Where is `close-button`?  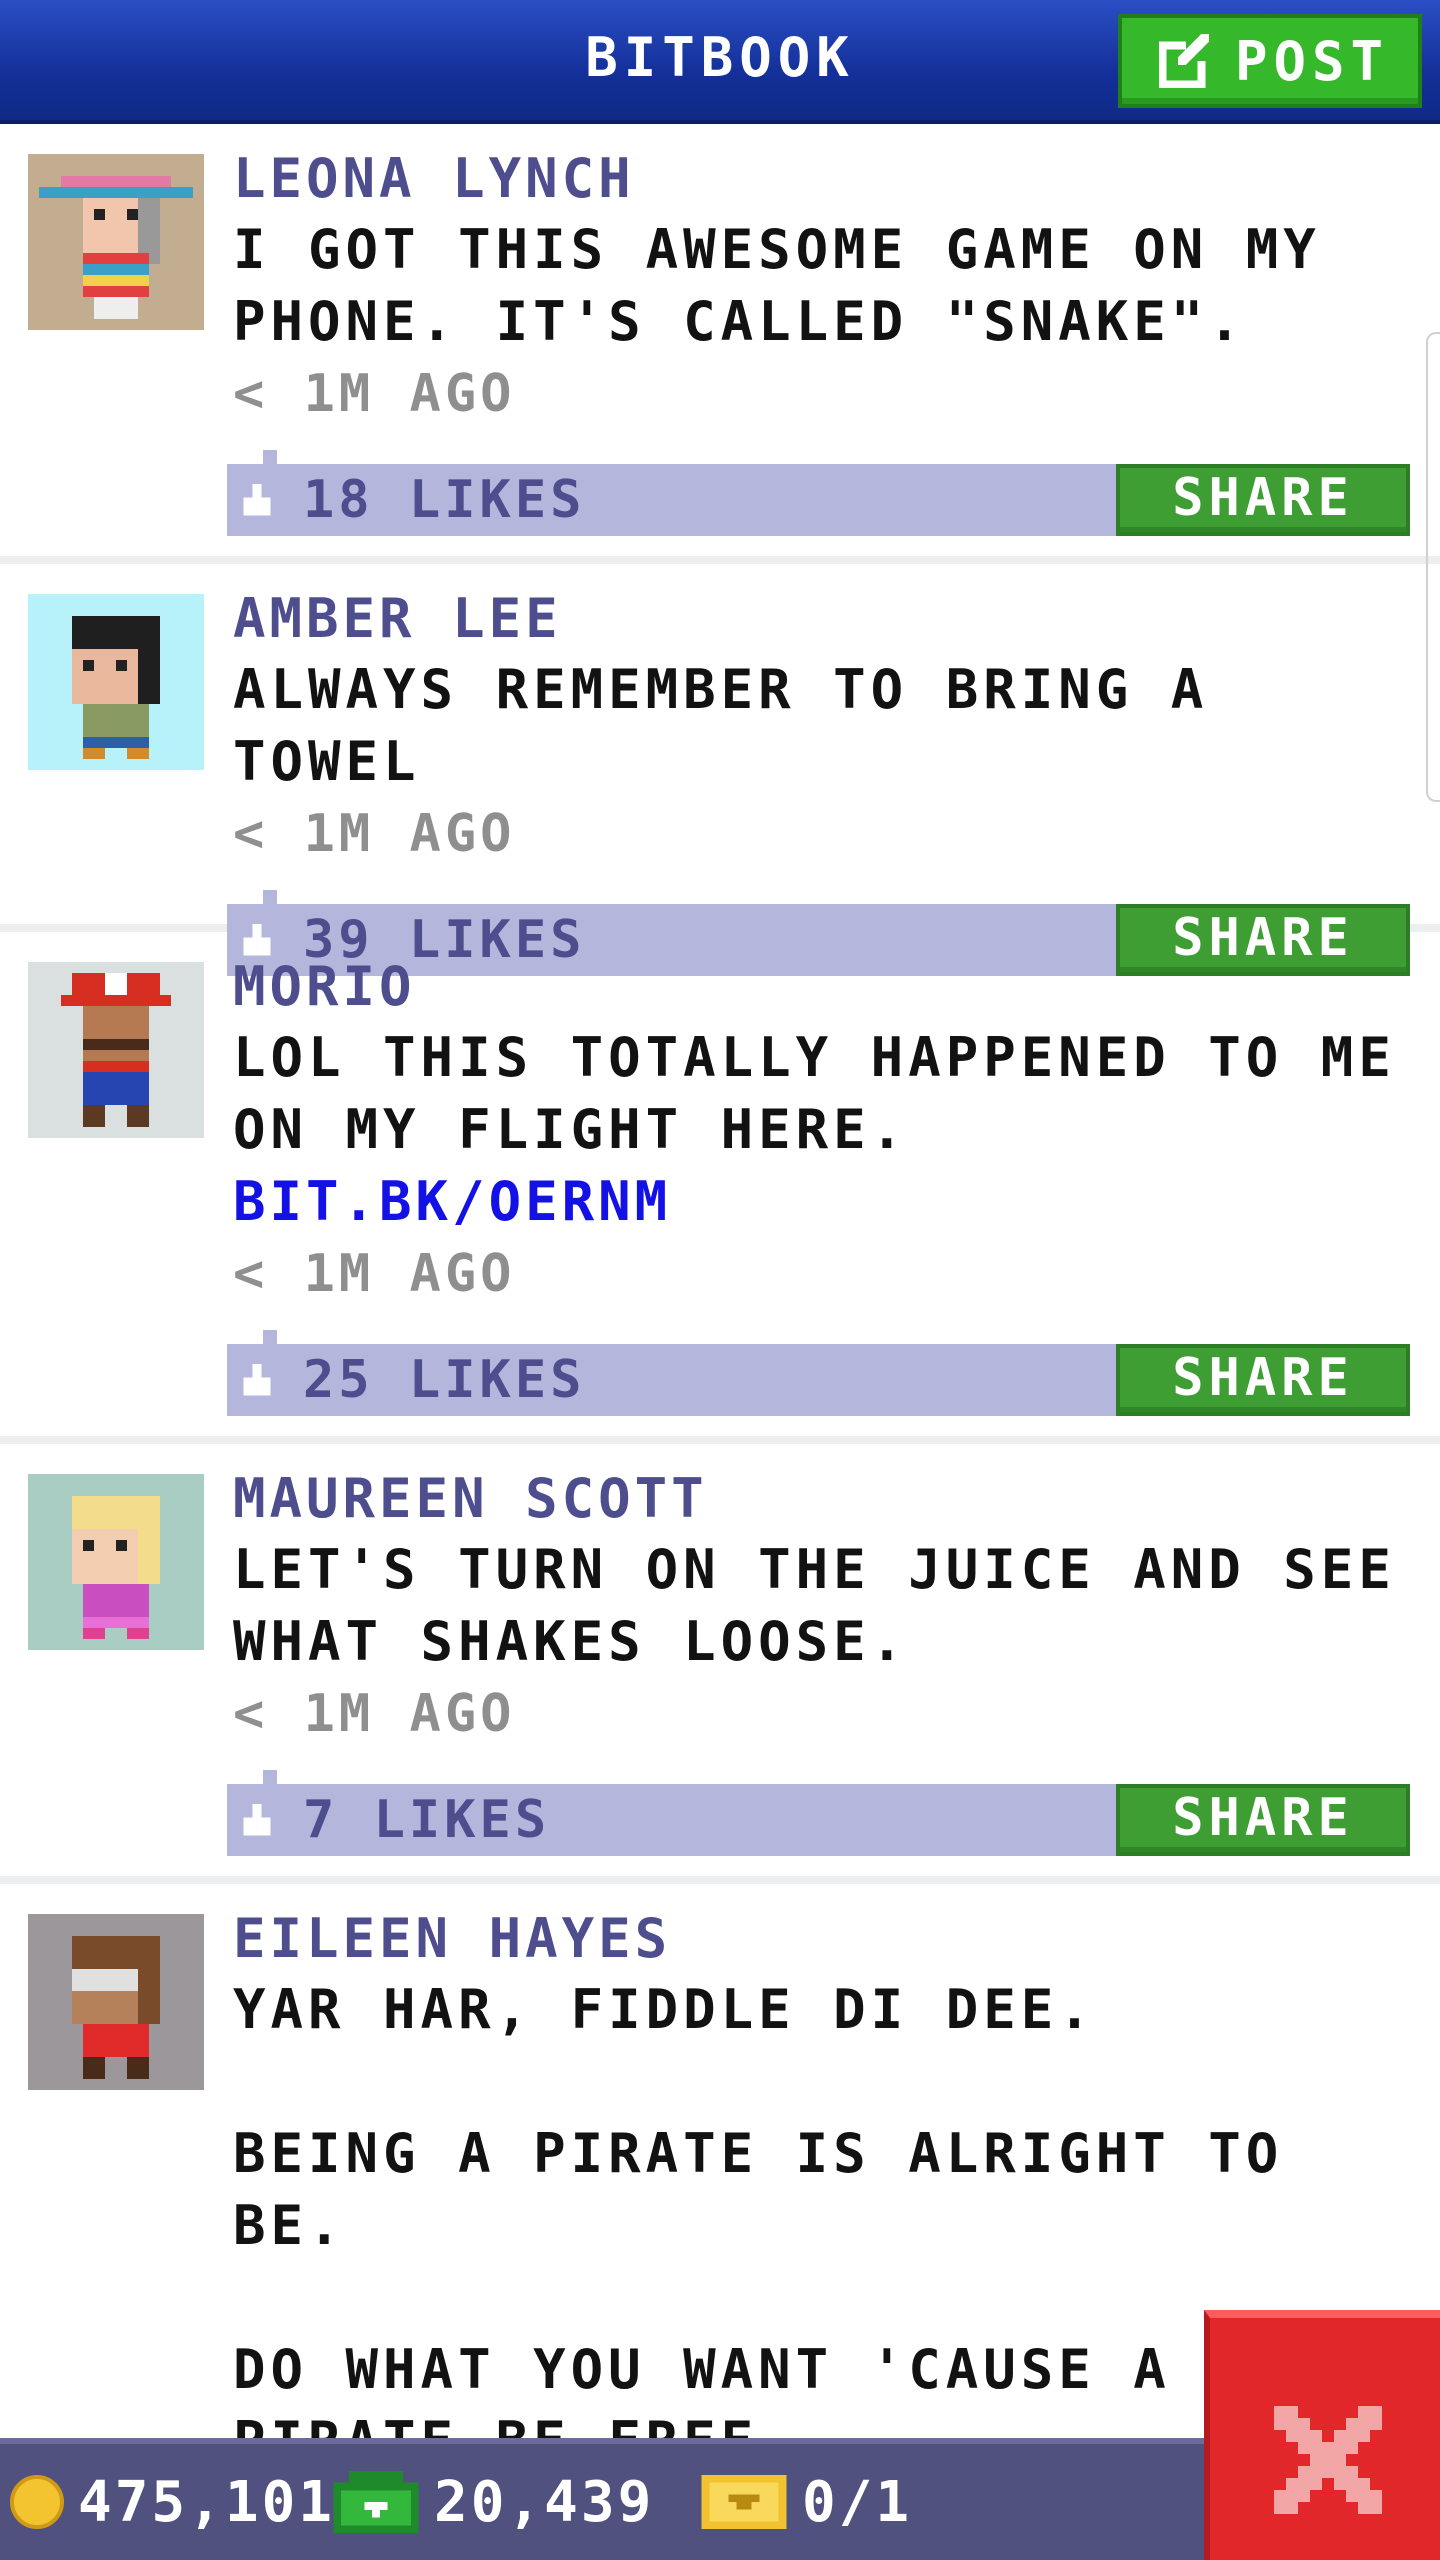
close-button is located at coordinates (1322, 2435).